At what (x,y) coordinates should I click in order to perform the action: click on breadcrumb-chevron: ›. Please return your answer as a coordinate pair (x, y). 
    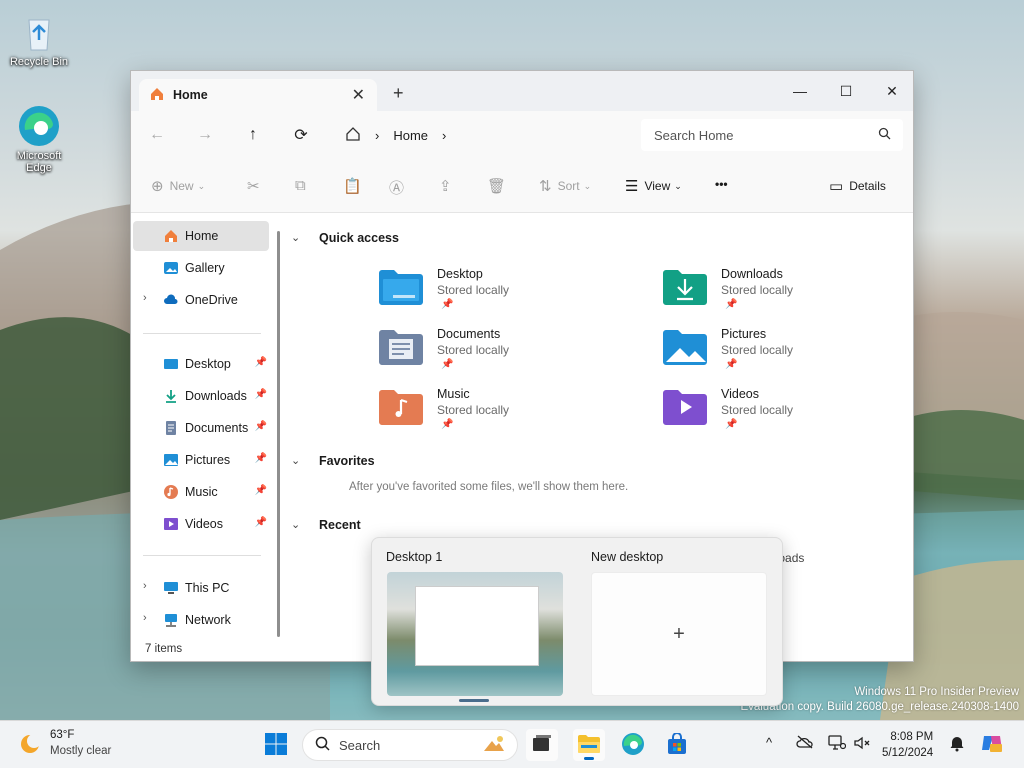
    Looking at the image, I should click on (444, 135).